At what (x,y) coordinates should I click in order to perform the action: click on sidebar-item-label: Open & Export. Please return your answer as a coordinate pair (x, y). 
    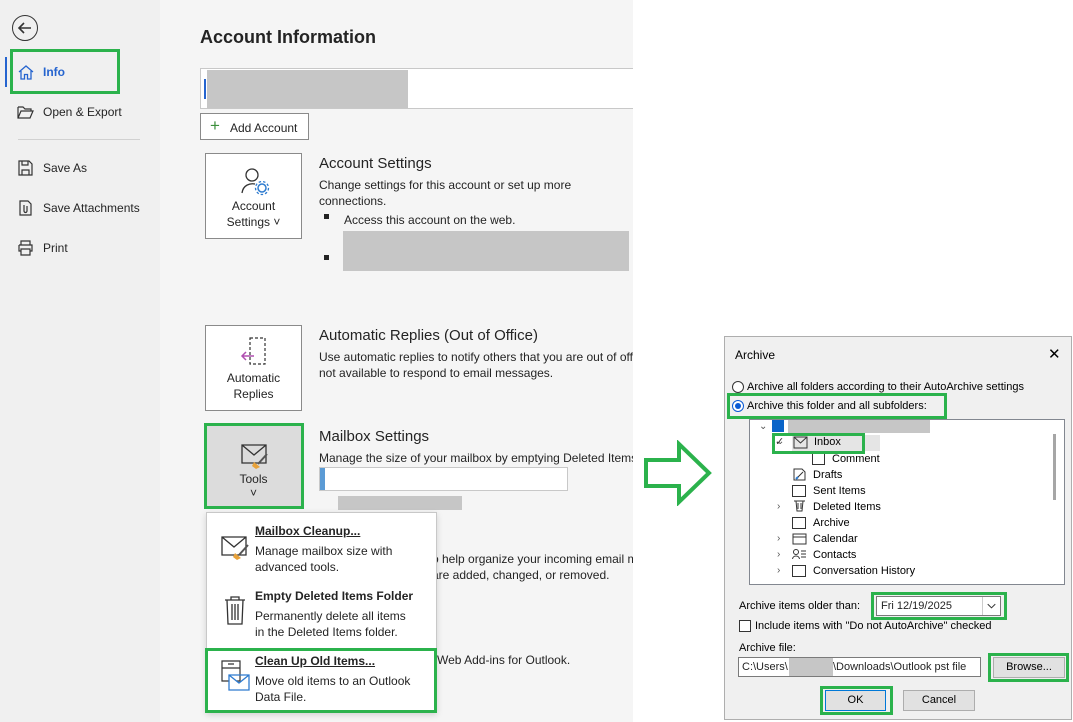
    Looking at the image, I should click on (82, 112).